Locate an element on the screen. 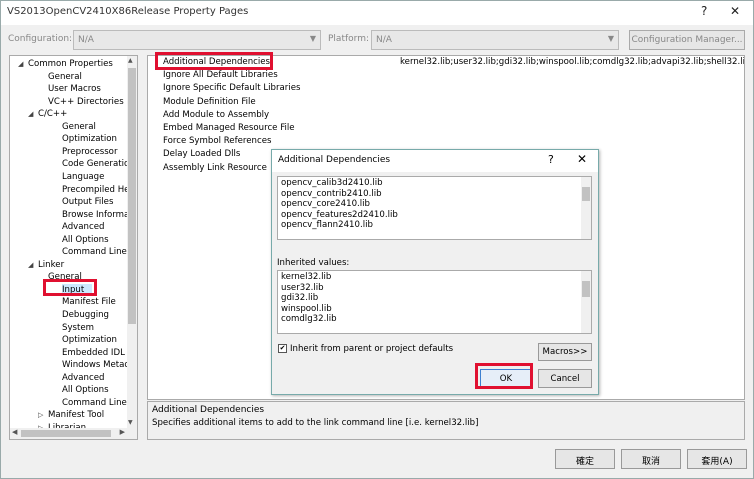 This screenshot has width=754, height=479. scroll-up-icon: ▲ is located at coordinates (130, 60).